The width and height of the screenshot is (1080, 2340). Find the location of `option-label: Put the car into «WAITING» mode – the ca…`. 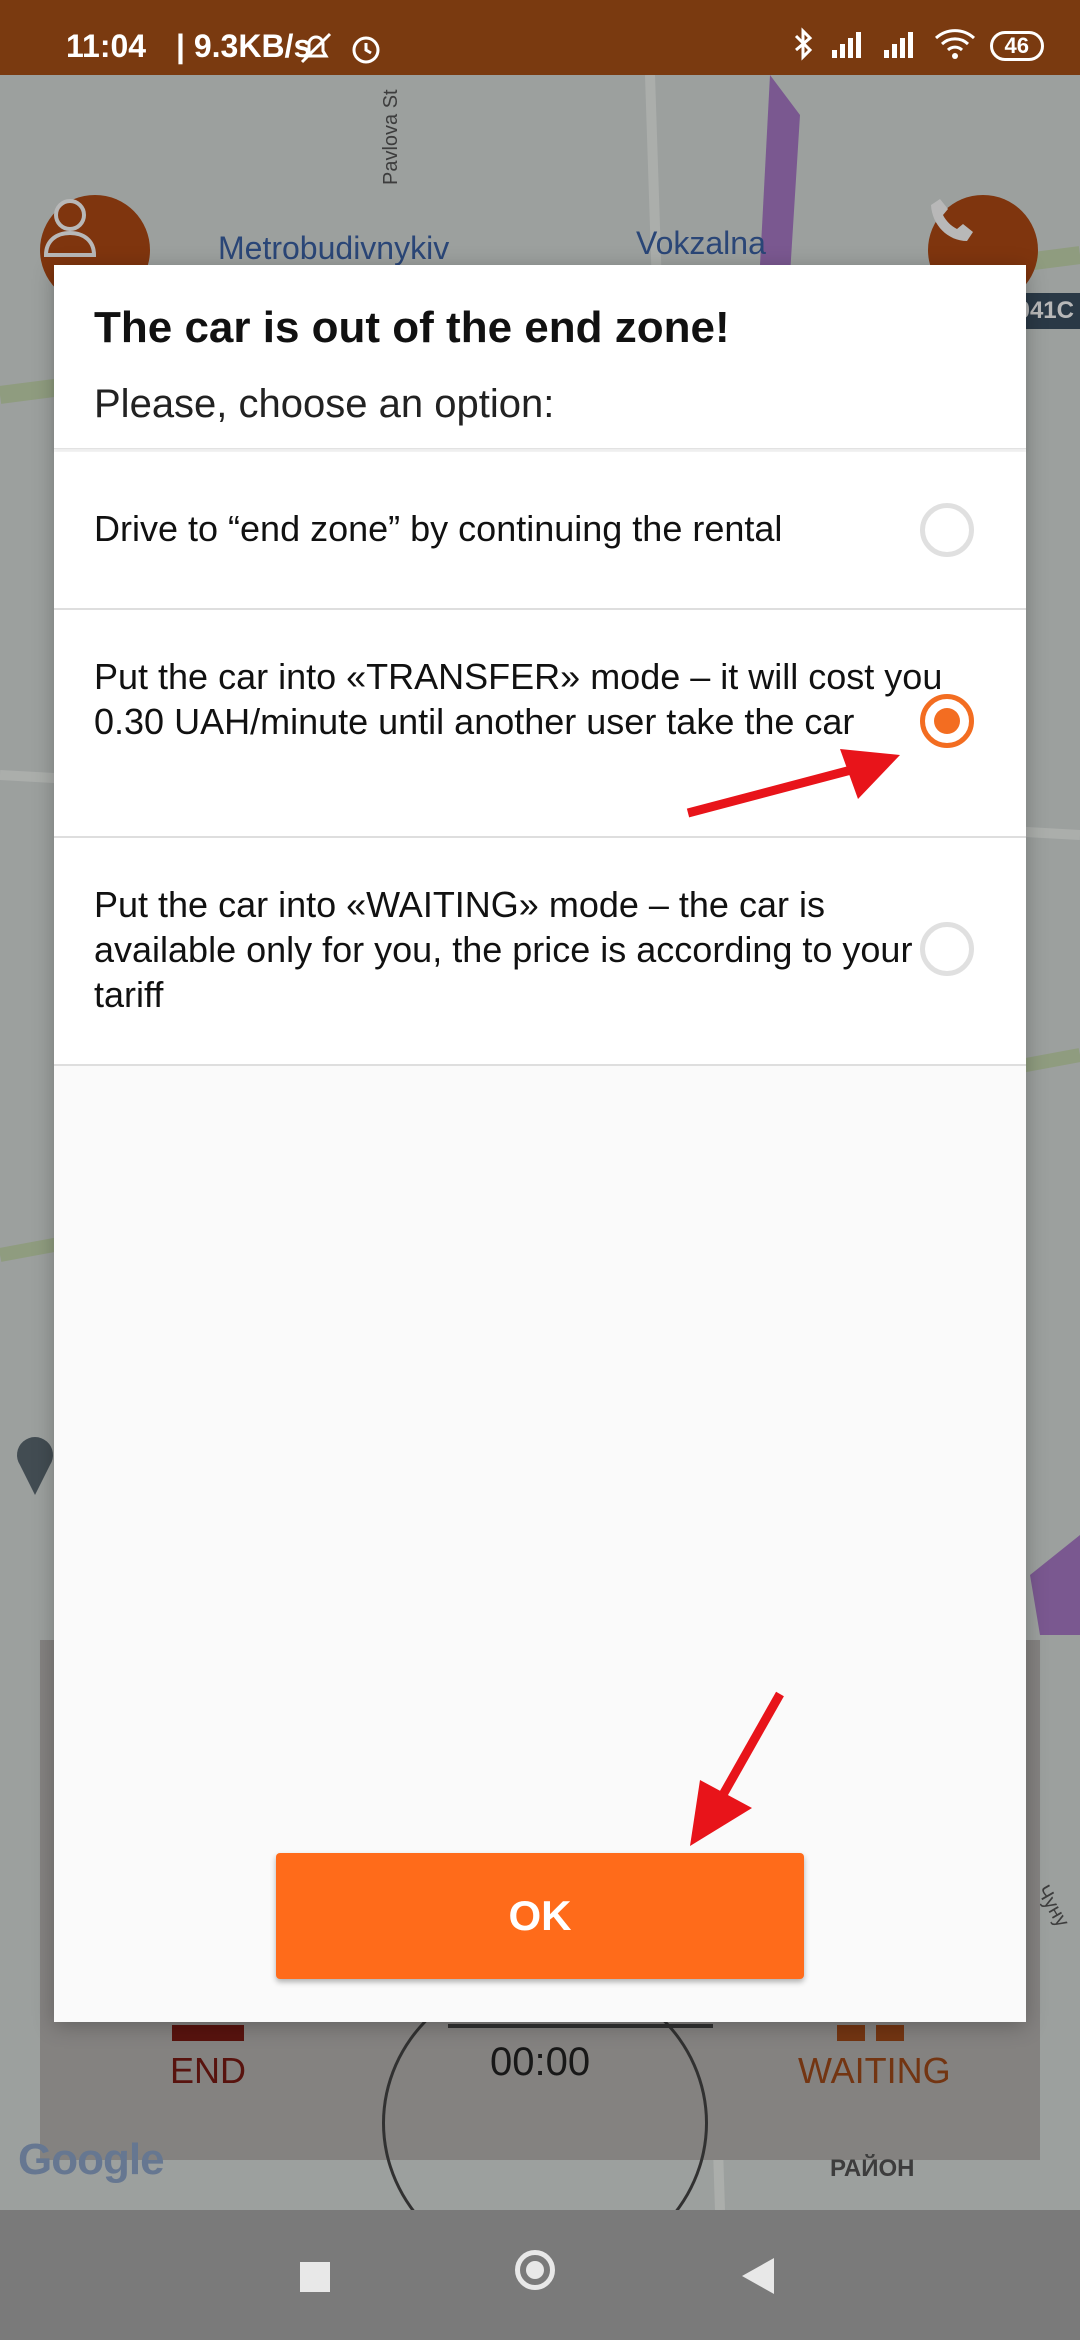

option-label: Put the car into «WAITING» mode – the ca… is located at coordinates (503, 949).